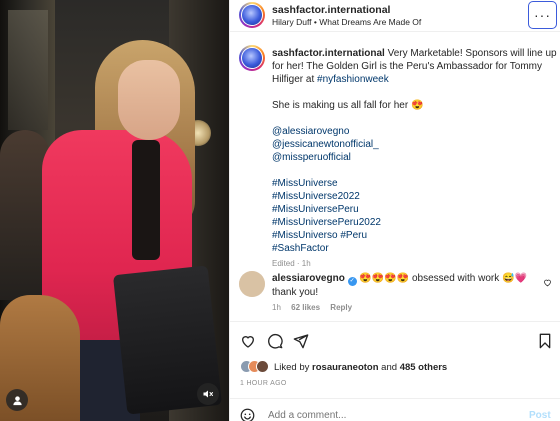  I want to click on more-icon: ···, so click(542, 15).